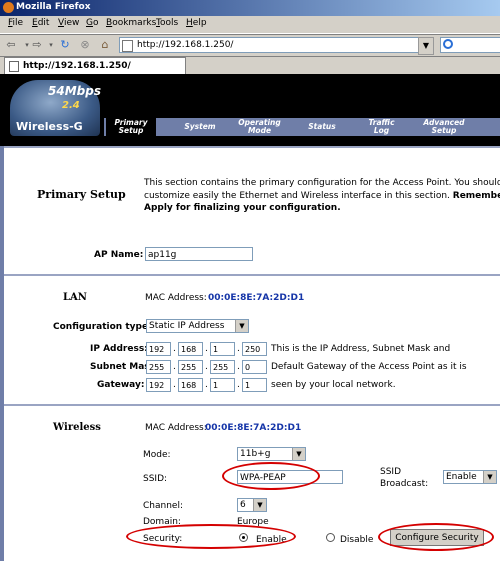 Image resolution: width=500 pixels, height=561 pixels. What do you see at coordinates (2, 353) in the screenshot?
I see `left-edge-bar` at bounding box center [2, 353].